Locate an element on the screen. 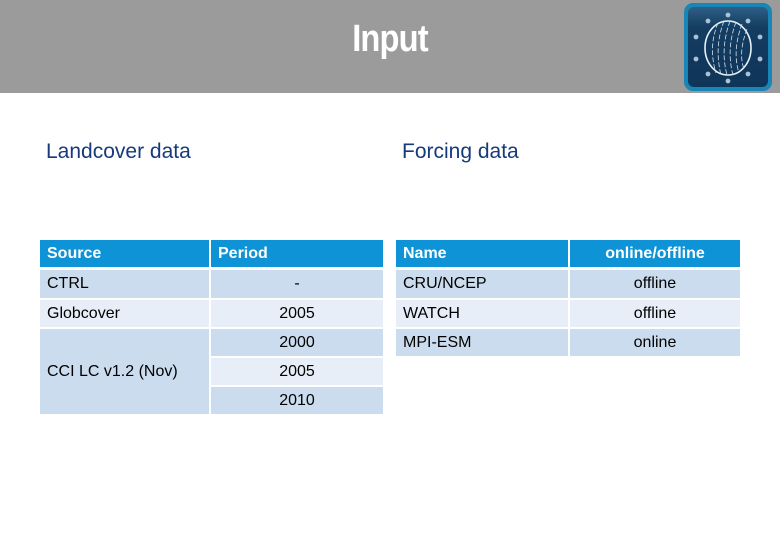 Image resolution: width=780 pixels, height=540 pixels. table-cell-period: 2000 is located at coordinates (297, 342).